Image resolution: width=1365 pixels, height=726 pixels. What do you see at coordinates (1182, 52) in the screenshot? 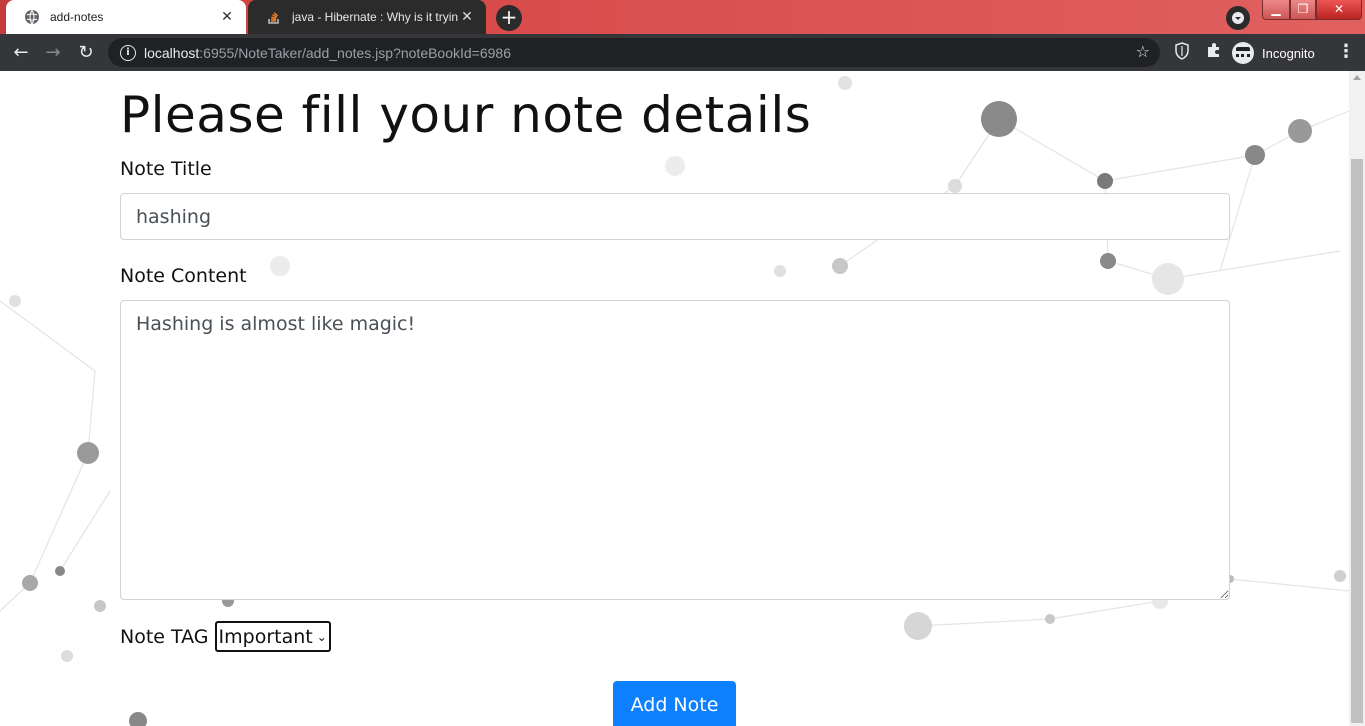
I see `shield-extension-icon` at bounding box center [1182, 52].